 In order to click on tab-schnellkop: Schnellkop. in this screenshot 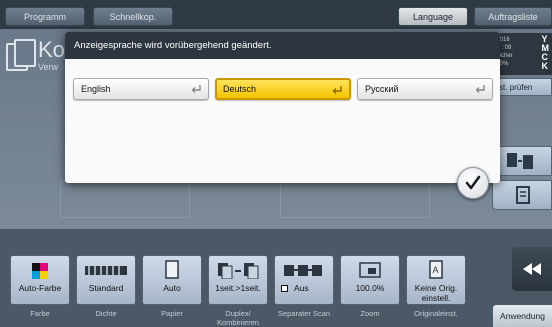, I will do `click(133, 16)`.